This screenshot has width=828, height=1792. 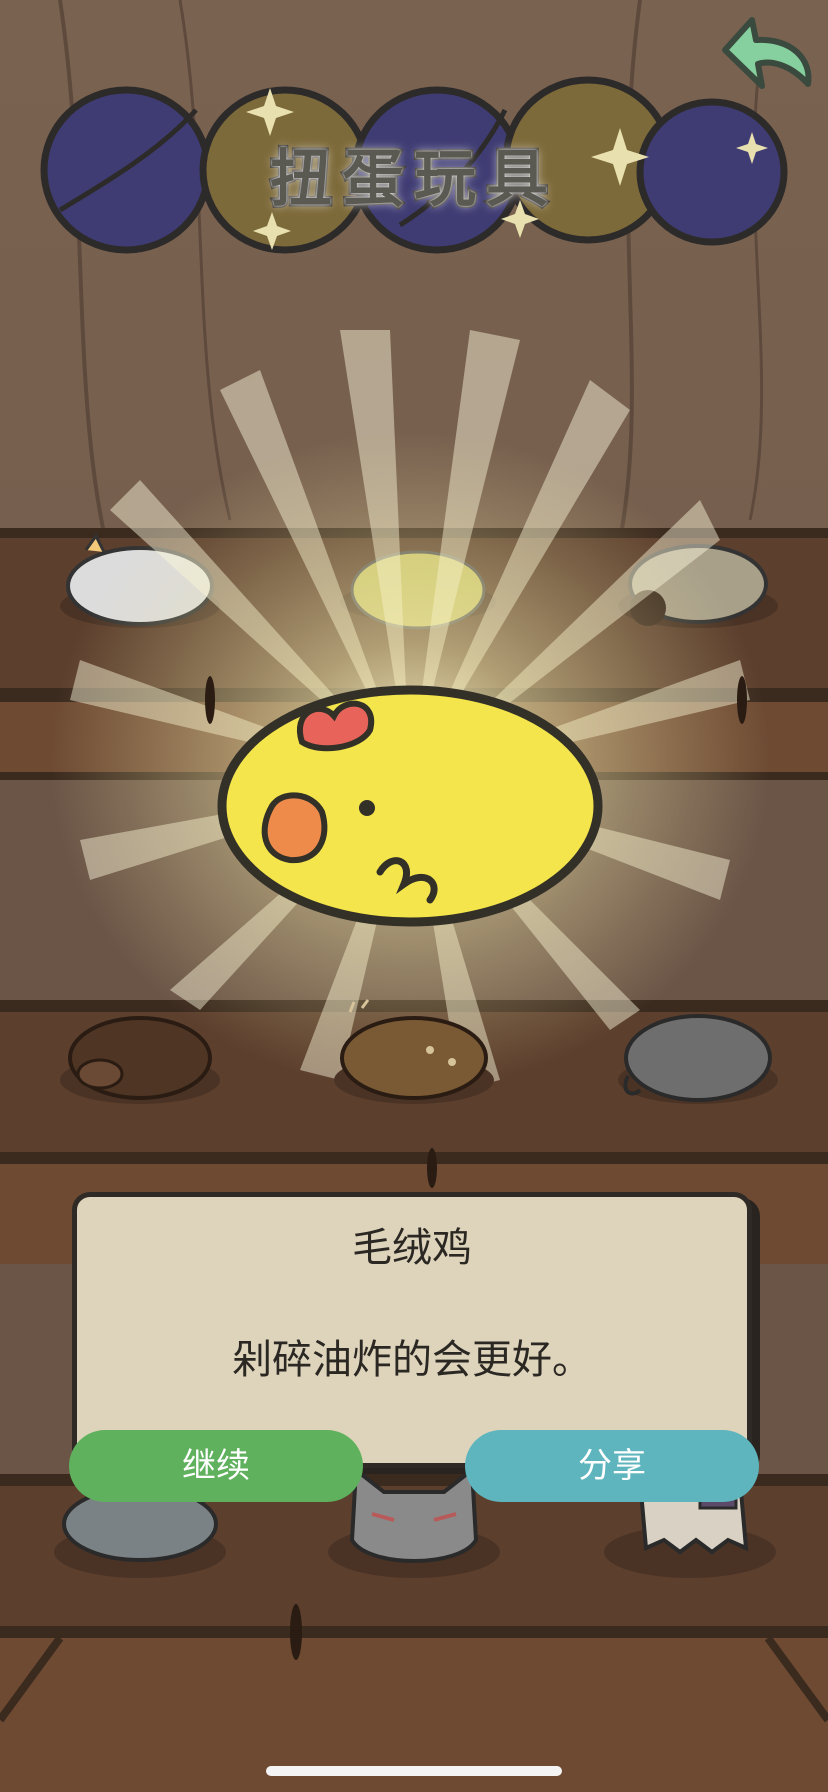 What do you see at coordinates (763, 56) in the screenshot?
I see `back-button` at bounding box center [763, 56].